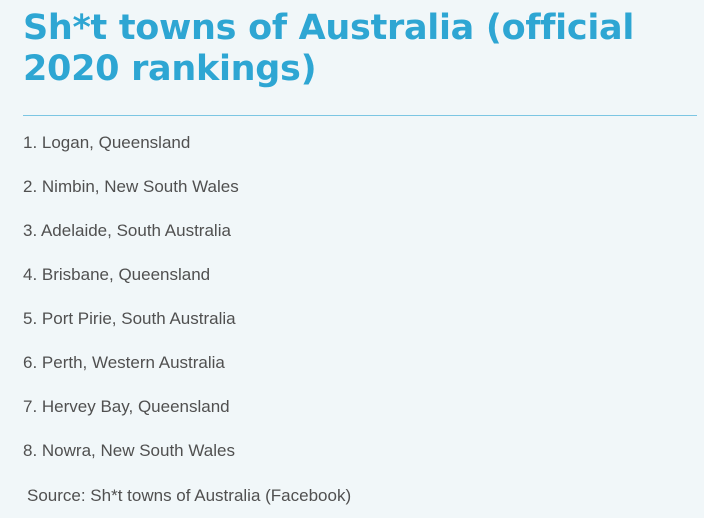  What do you see at coordinates (107, 142) in the screenshot?
I see `list-item: 1. Logan, Queensland` at bounding box center [107, 142].